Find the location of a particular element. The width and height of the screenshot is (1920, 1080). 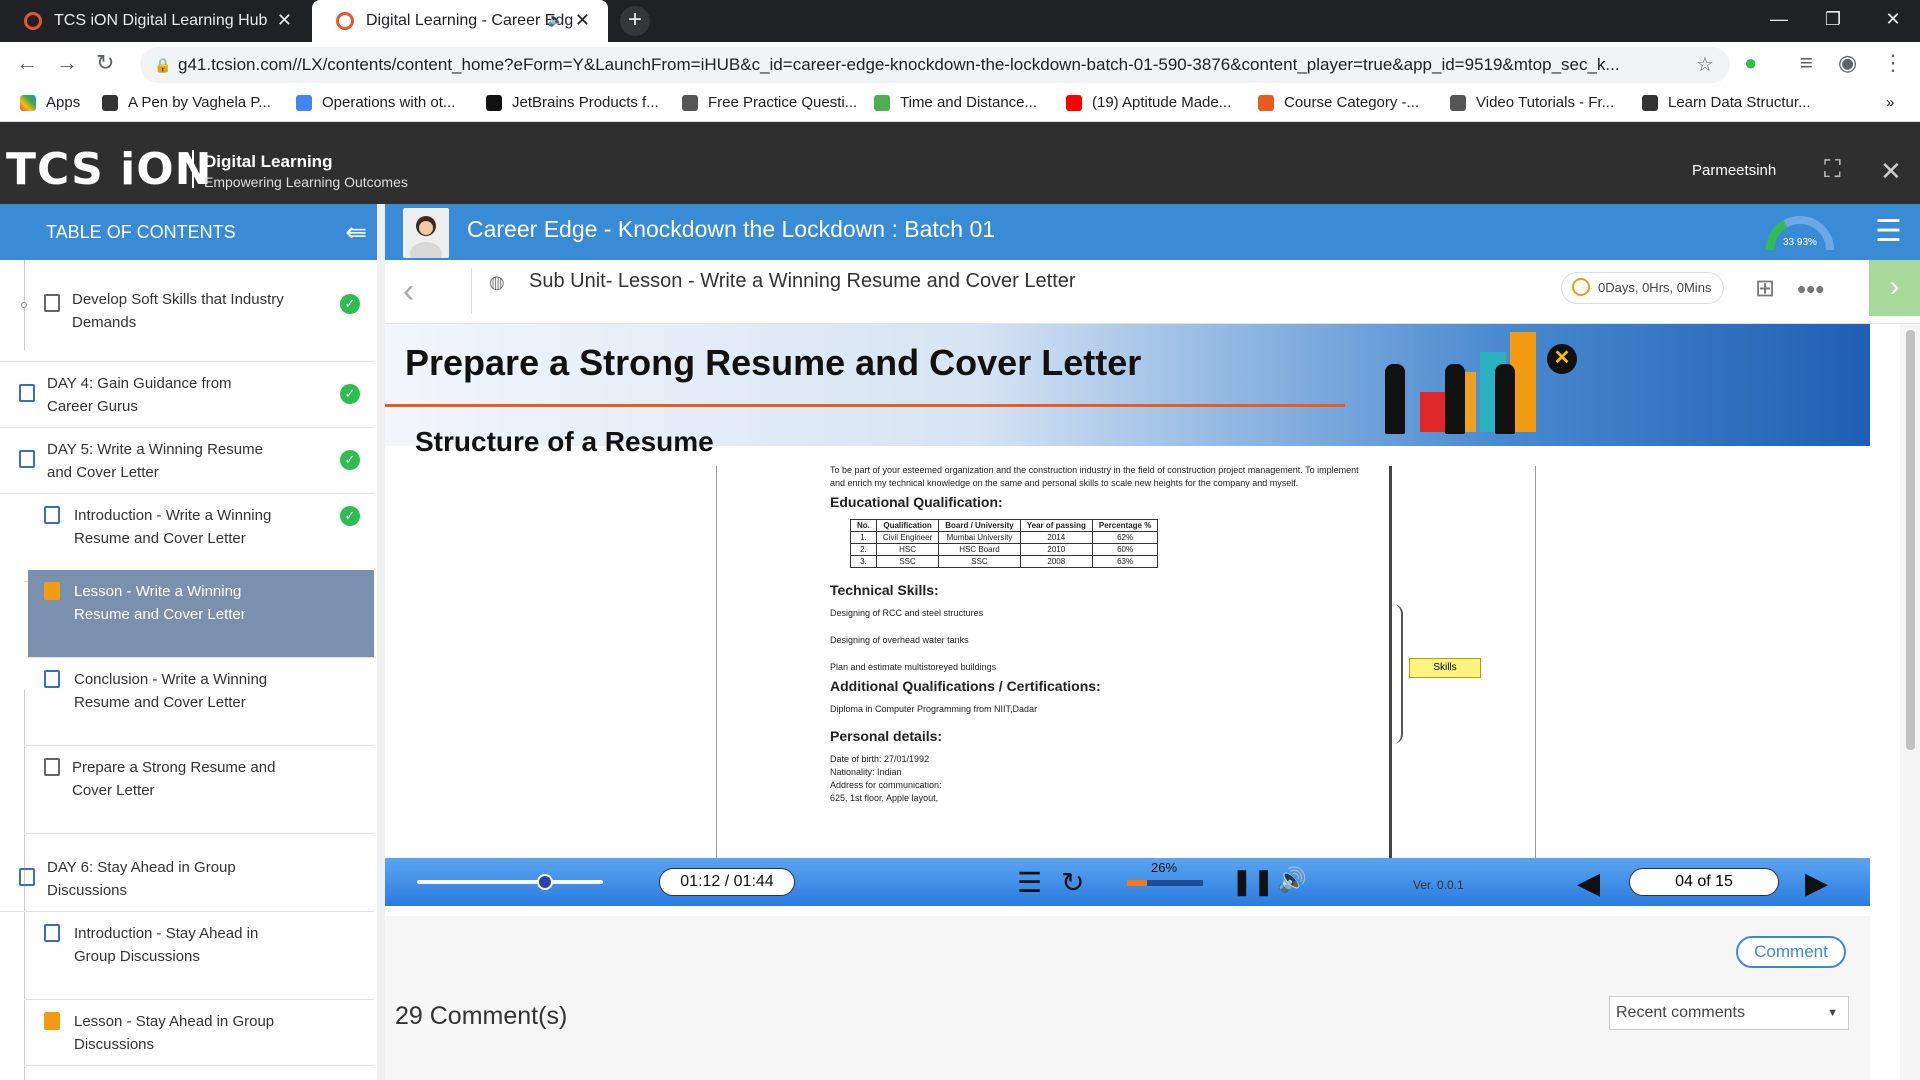

toc-day-item: DAY 6: Stay Ahead in Group Discussions is located at coordinates (187, 879).